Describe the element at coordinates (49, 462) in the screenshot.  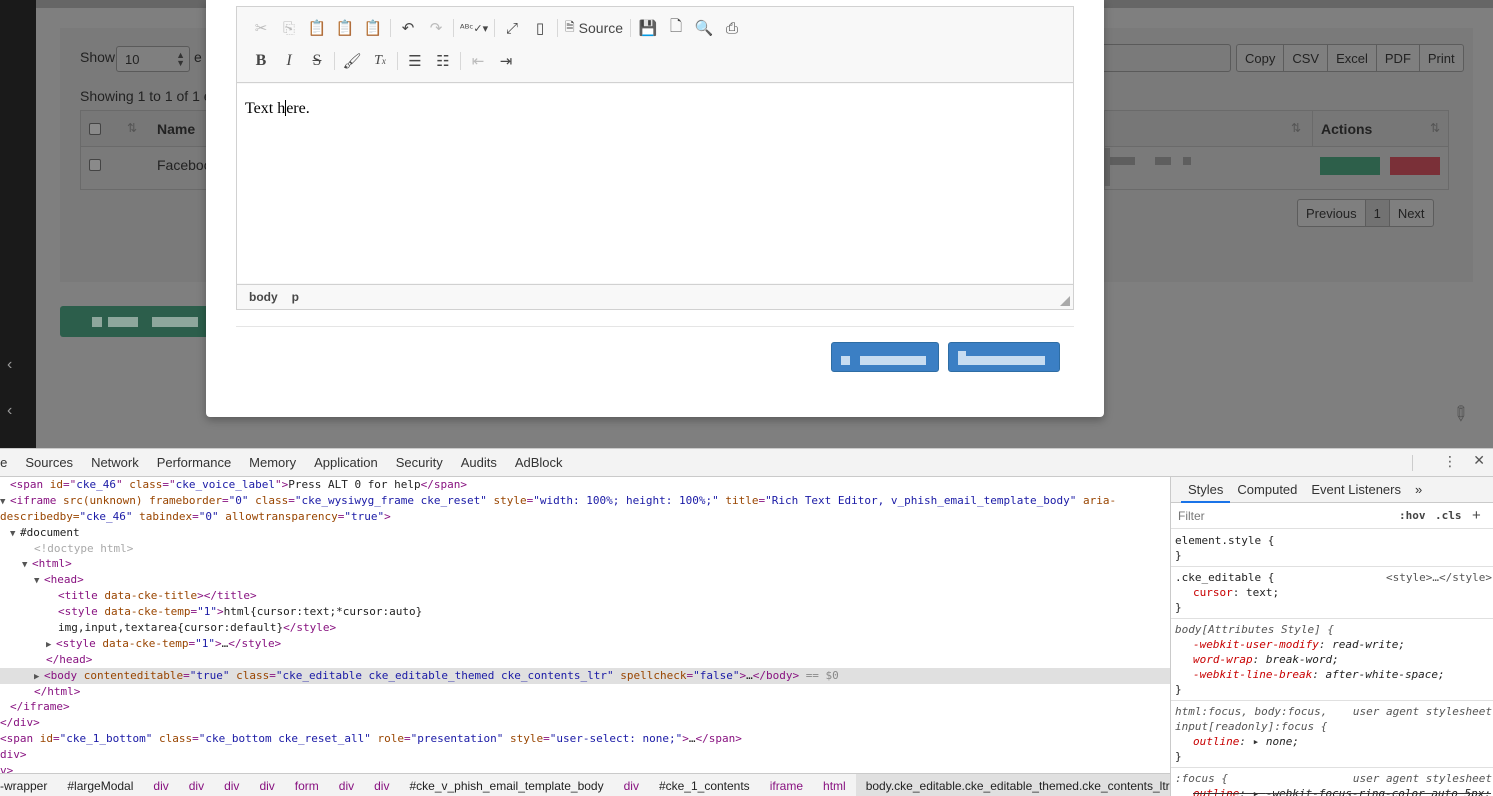
I see `tab-sources: Sources` at that location.